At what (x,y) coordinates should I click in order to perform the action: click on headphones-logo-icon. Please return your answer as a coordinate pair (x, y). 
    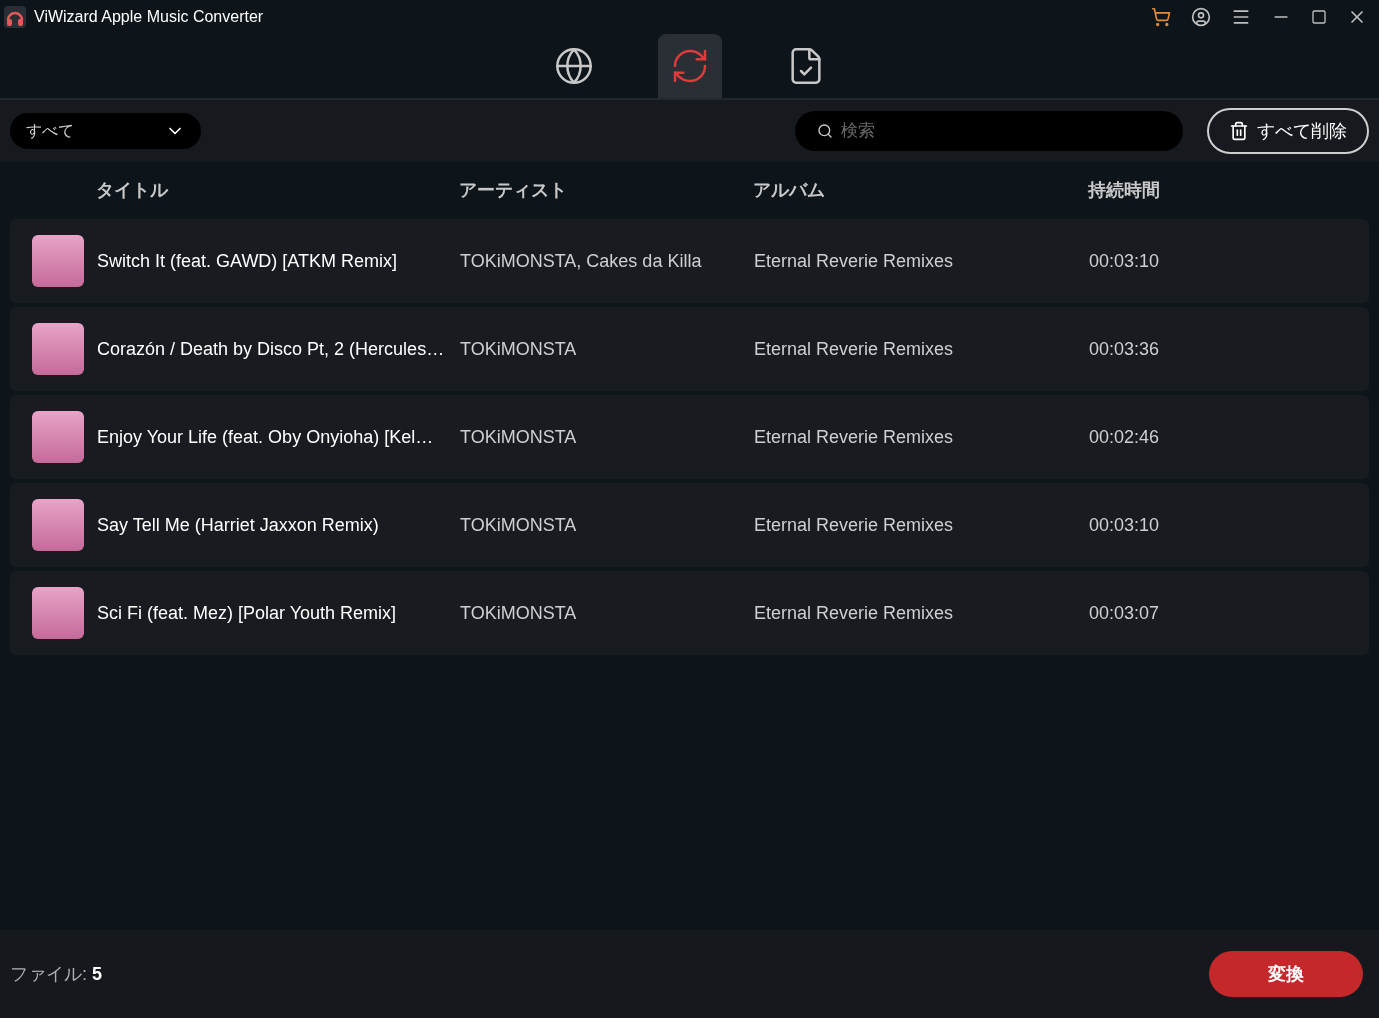
    Looking at the image, I should click on (15, 17).